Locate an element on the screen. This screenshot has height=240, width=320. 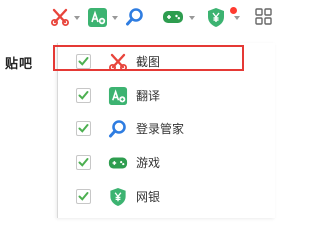
banking-dropdown-caret is located at coordinates (237, 18).